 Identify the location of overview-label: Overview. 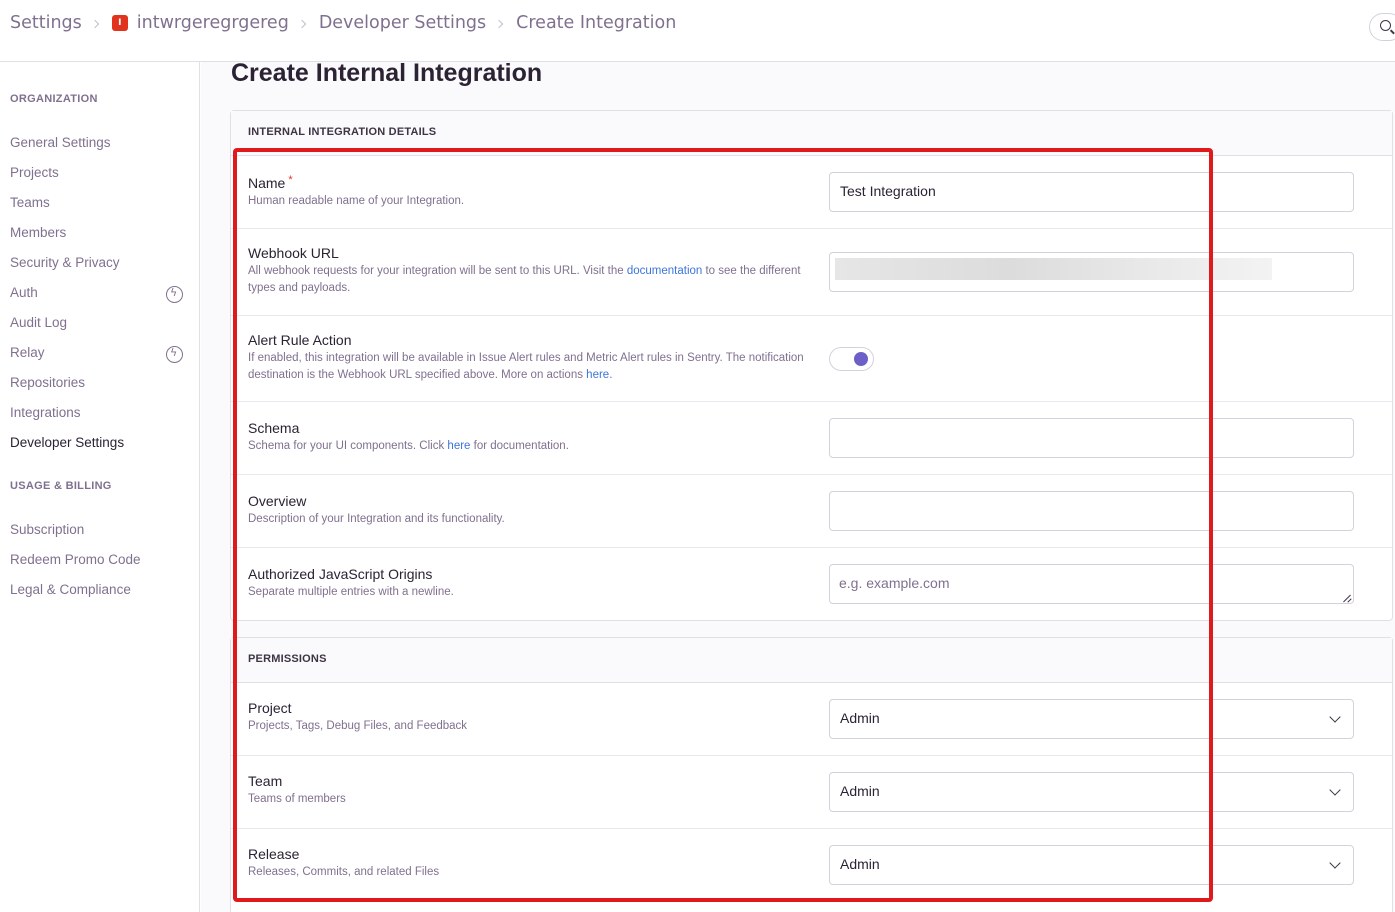
(277, 501).